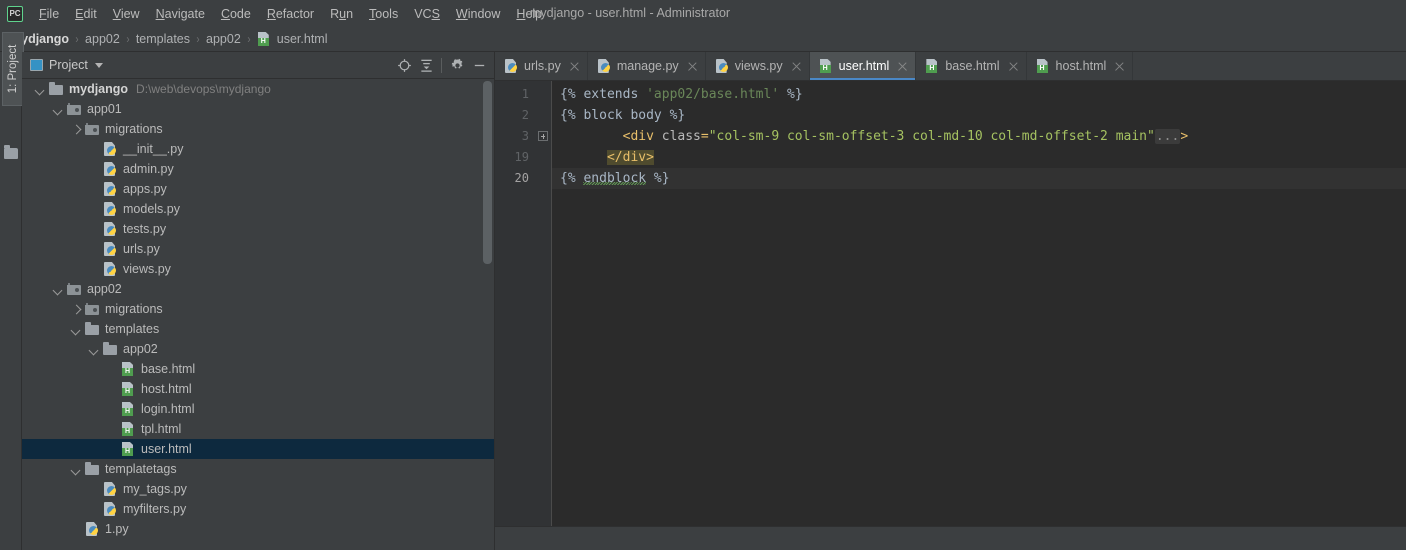 This screenshot has height=550, width=1406. Describe the element at coordinates (979, 157) in the screenshot. I see `code-line: </div>` at that location.